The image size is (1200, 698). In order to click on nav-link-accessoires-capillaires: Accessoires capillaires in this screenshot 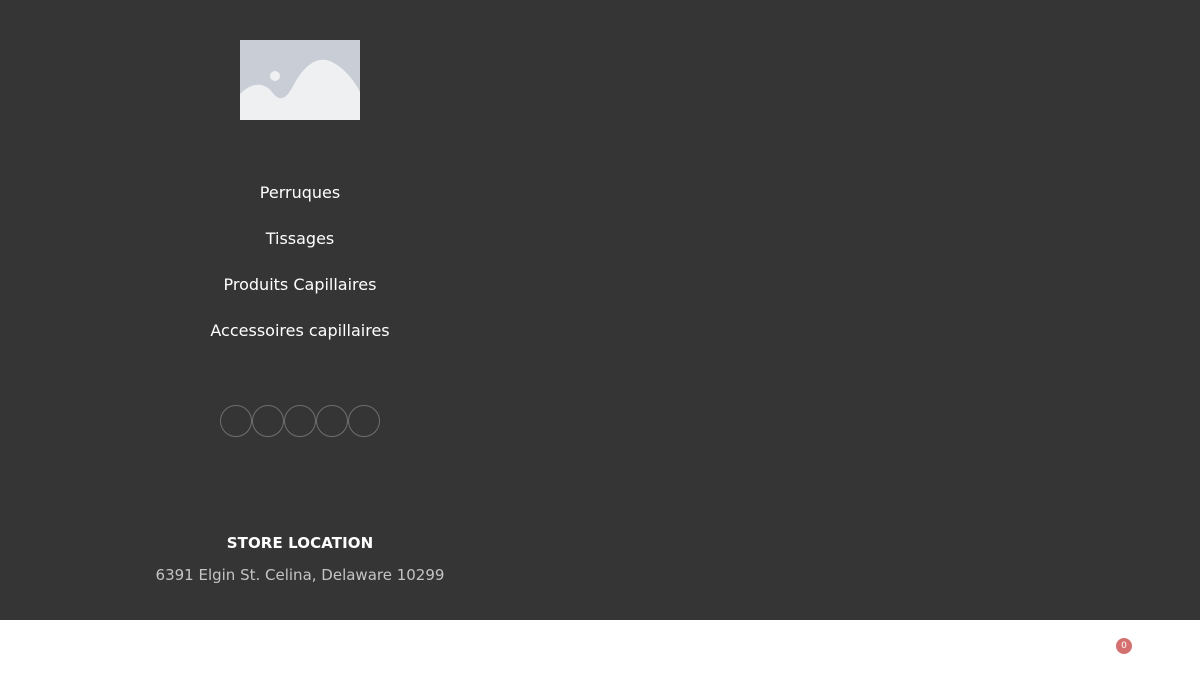, I will do `click(299, 330)`.